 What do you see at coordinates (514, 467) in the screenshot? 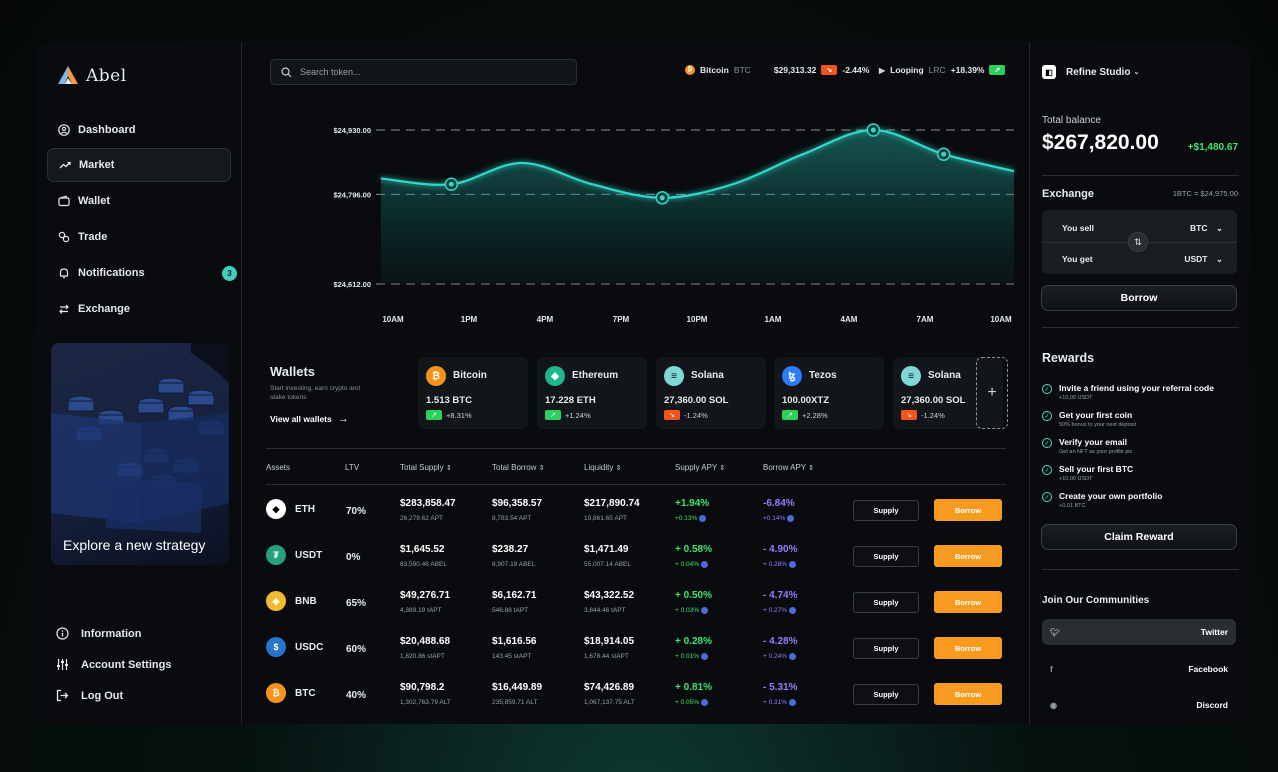
I see `header-label: Total Borrow` at bounding box center [514, 467].